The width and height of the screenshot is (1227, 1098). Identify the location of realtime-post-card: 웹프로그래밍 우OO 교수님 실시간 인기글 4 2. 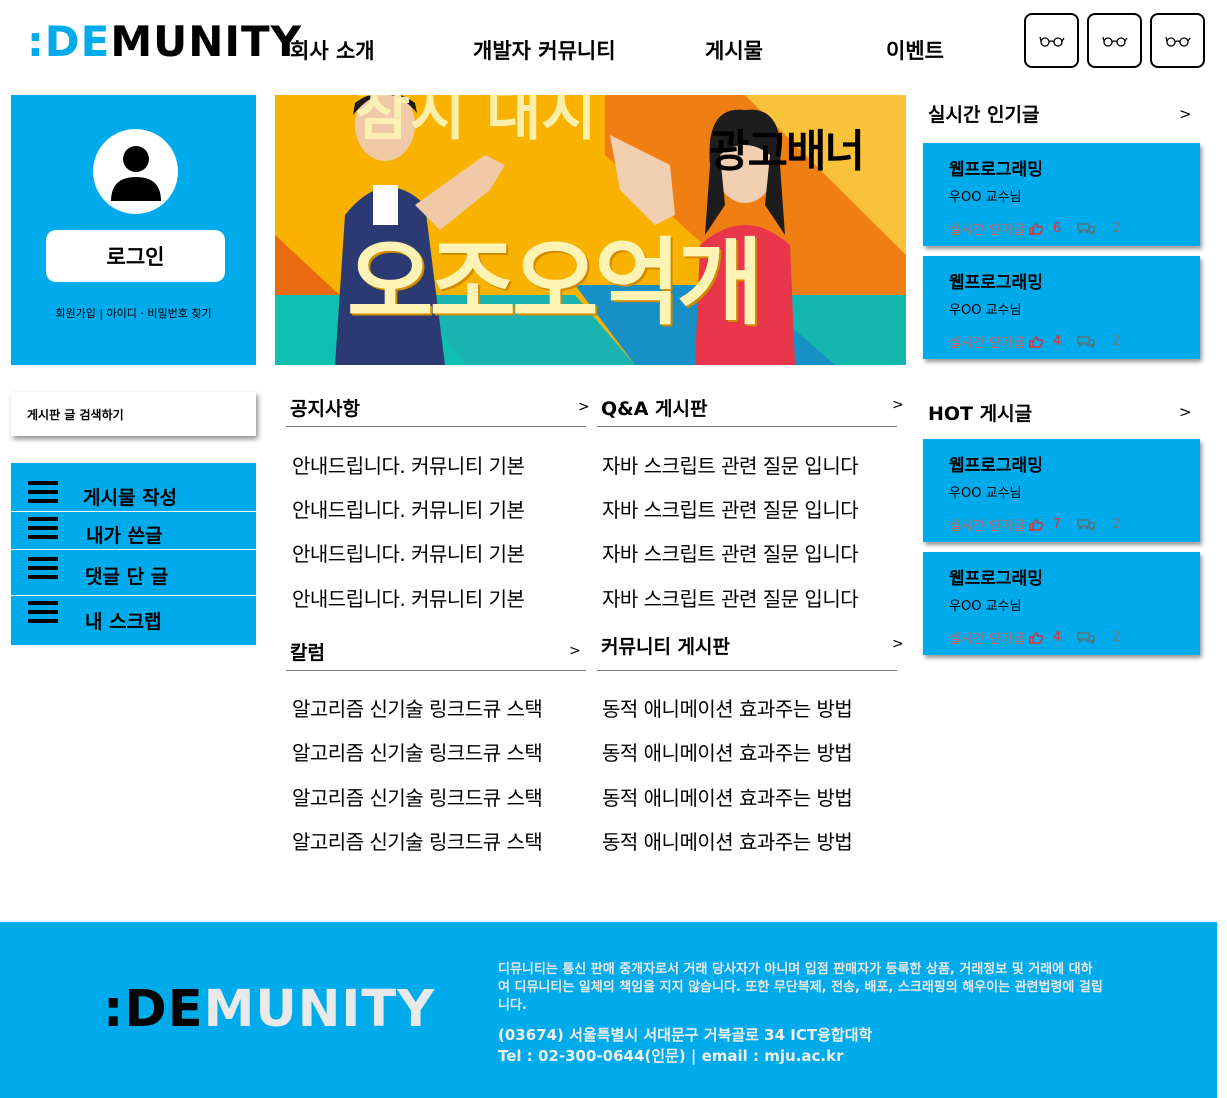
(1061, 307).